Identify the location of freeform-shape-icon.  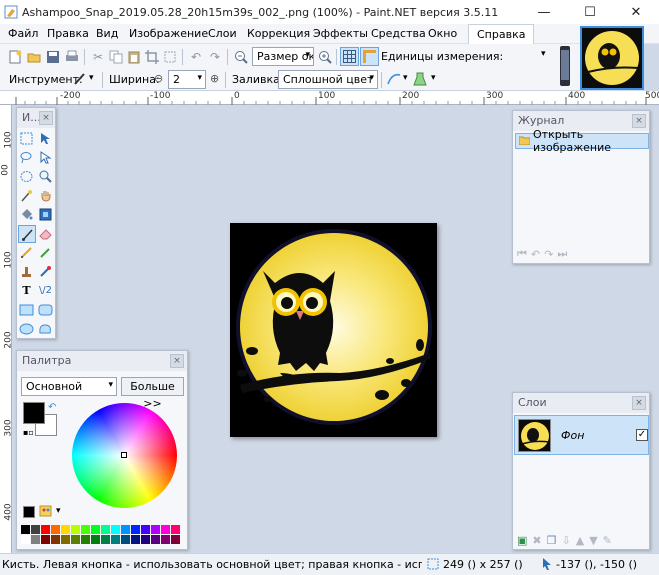
(45, 328).